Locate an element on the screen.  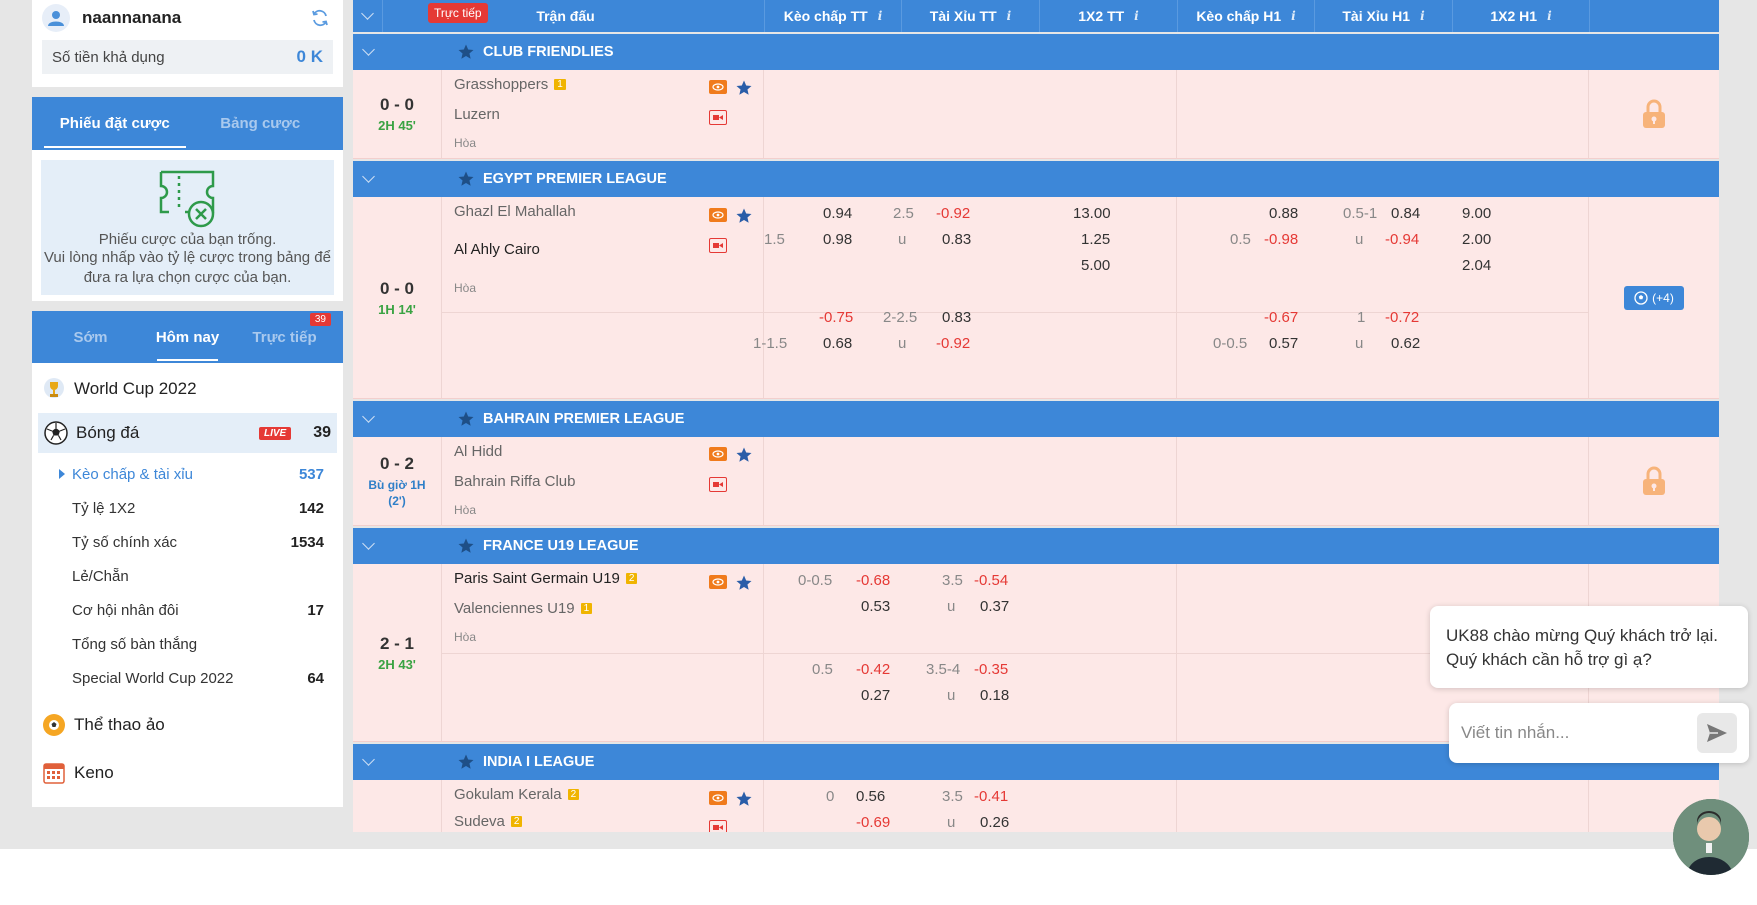
odds-value: -0.72 is located at coordinates (1402, 317).